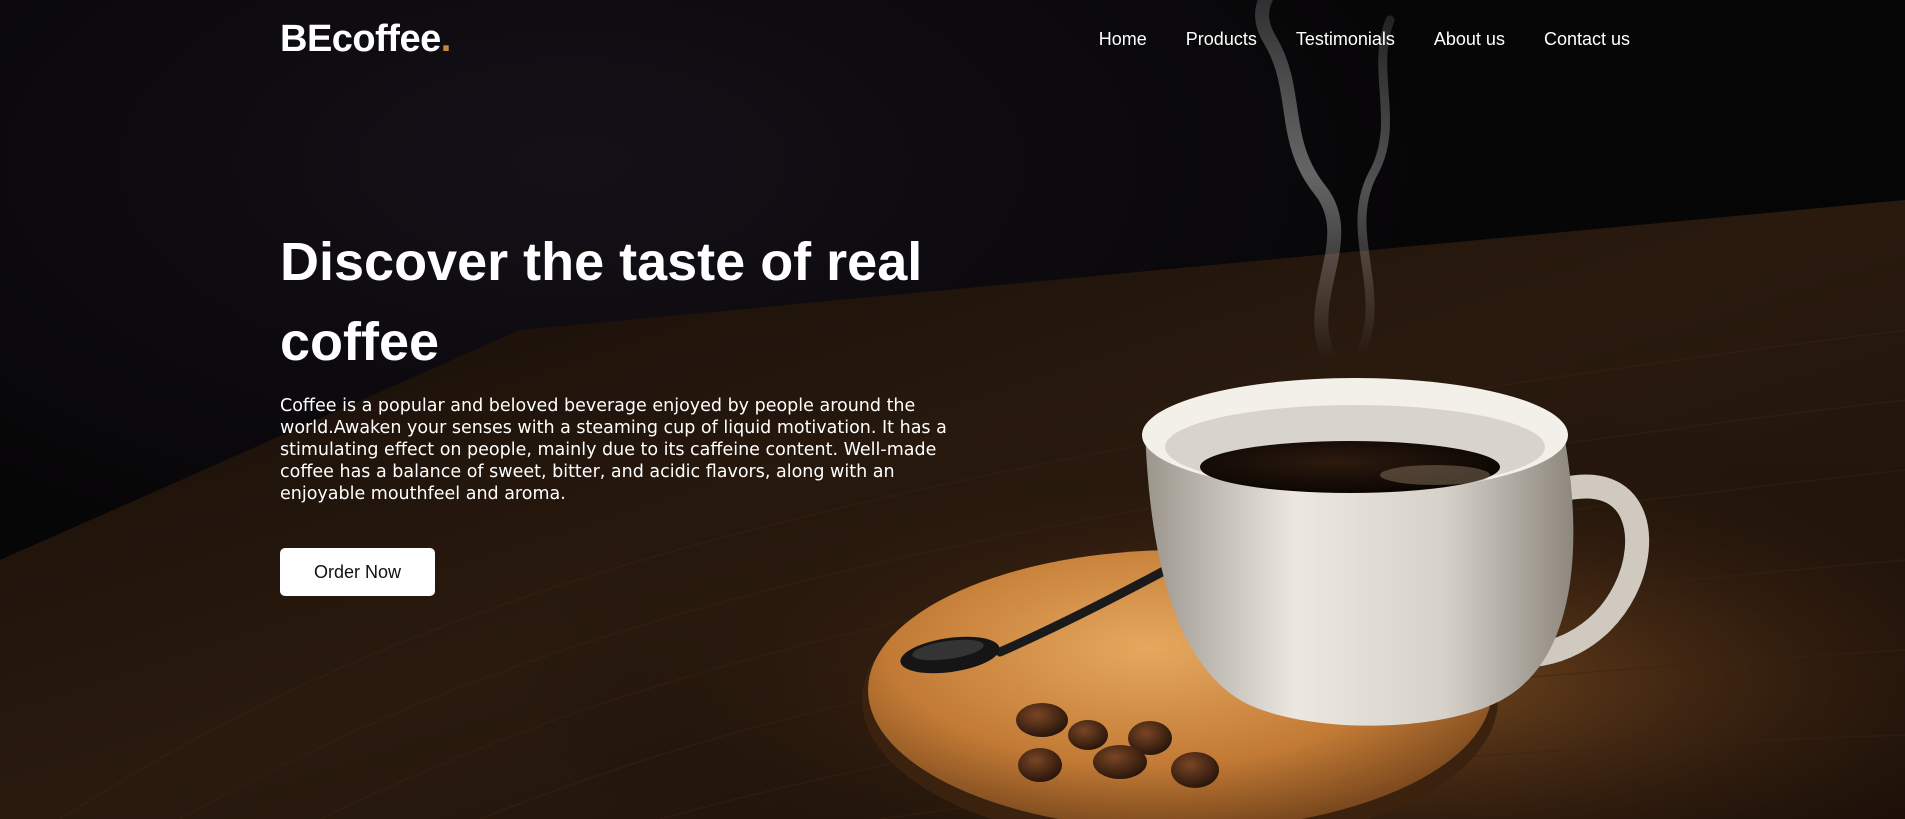  What do you see at coordinates (1587, 39) in the screenshot?
I see `nav-link-contact-us: Contact us` at bounding box center [1587, 39].